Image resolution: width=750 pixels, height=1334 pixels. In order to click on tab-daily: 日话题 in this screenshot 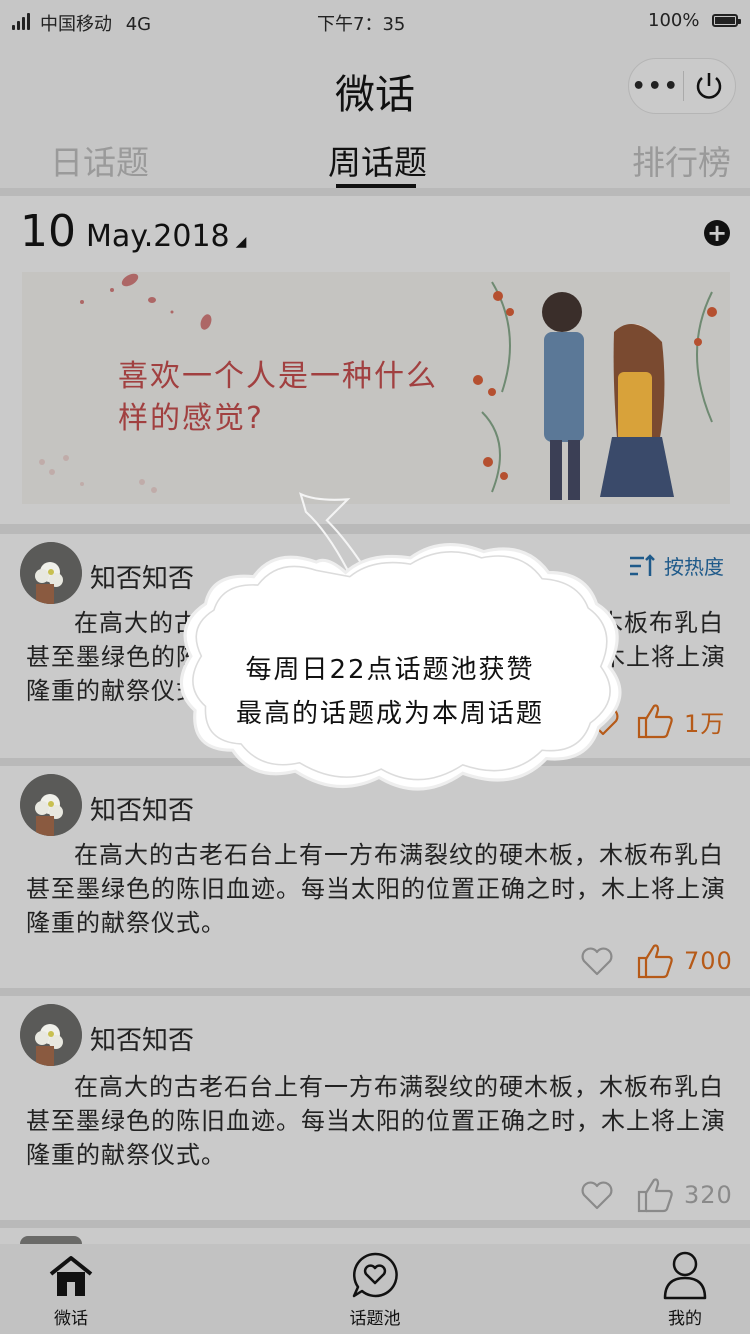, I will do `click(99, 160)`.